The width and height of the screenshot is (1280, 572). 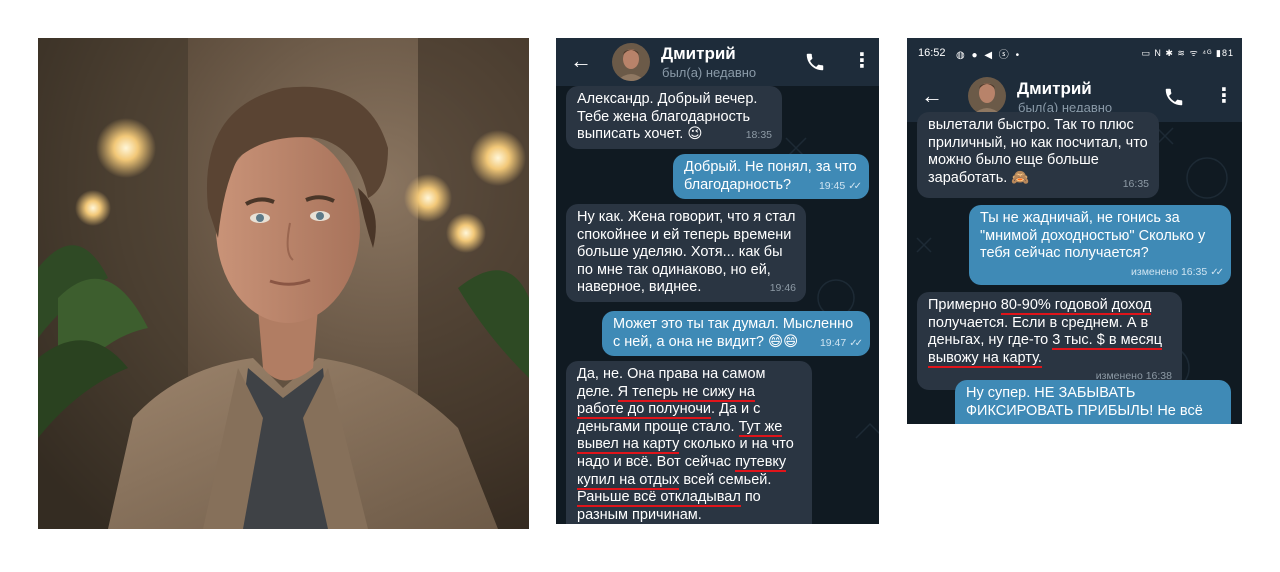 What do you see at coordinates (1076, 305) in the screenshot?
I see `red-underlined-text: 80-90% годовой доход` at bounding box center [1076, 305].